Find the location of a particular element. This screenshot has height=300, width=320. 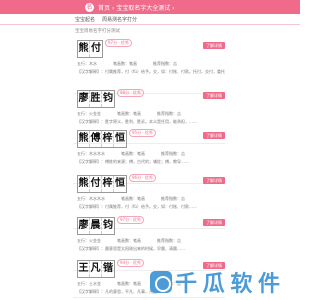

page-title: 宝宝周易名字打分测试 is located at coordinates (97, 31).